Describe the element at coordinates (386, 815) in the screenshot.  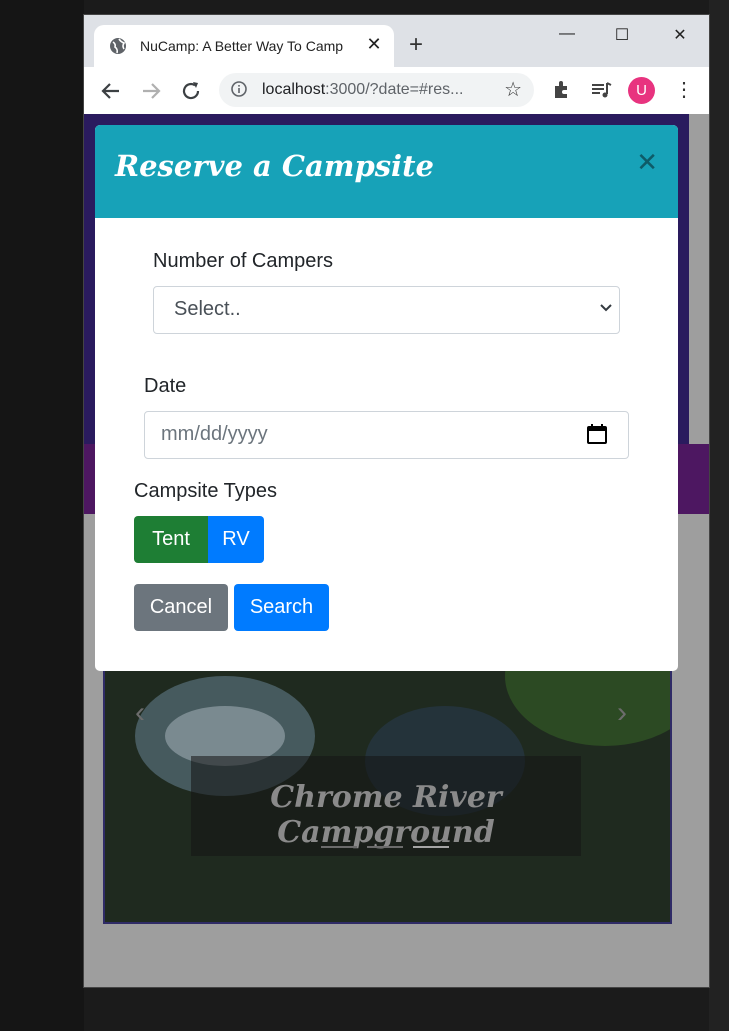
I see `carousel-caption-text: Chrome River Campground` at that location.